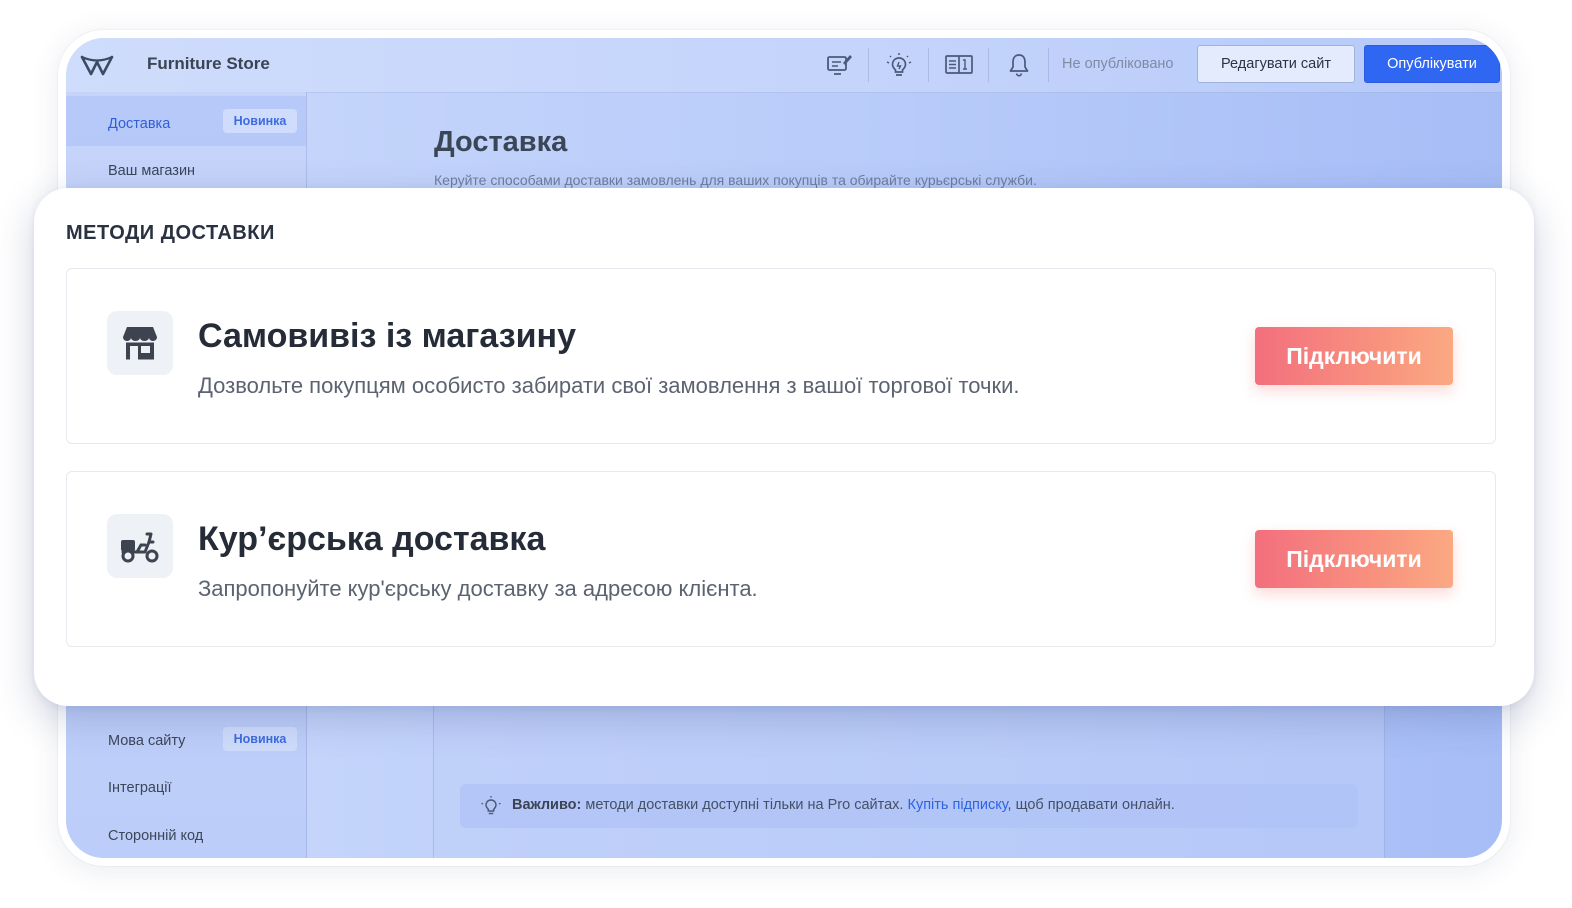  What do you see at coordinates (1091, 805) in the screenshot?
I see `notice-text-after: , щоб продавати онлайн.` at bounding box center [1091, 805].